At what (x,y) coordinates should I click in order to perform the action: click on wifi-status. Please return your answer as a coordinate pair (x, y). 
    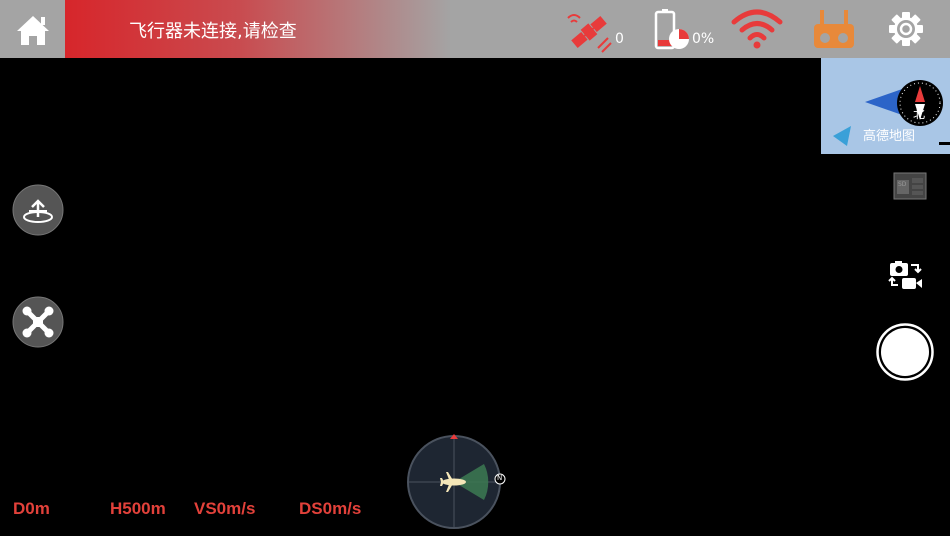
    Looking at the image, I should click on (757, 31).